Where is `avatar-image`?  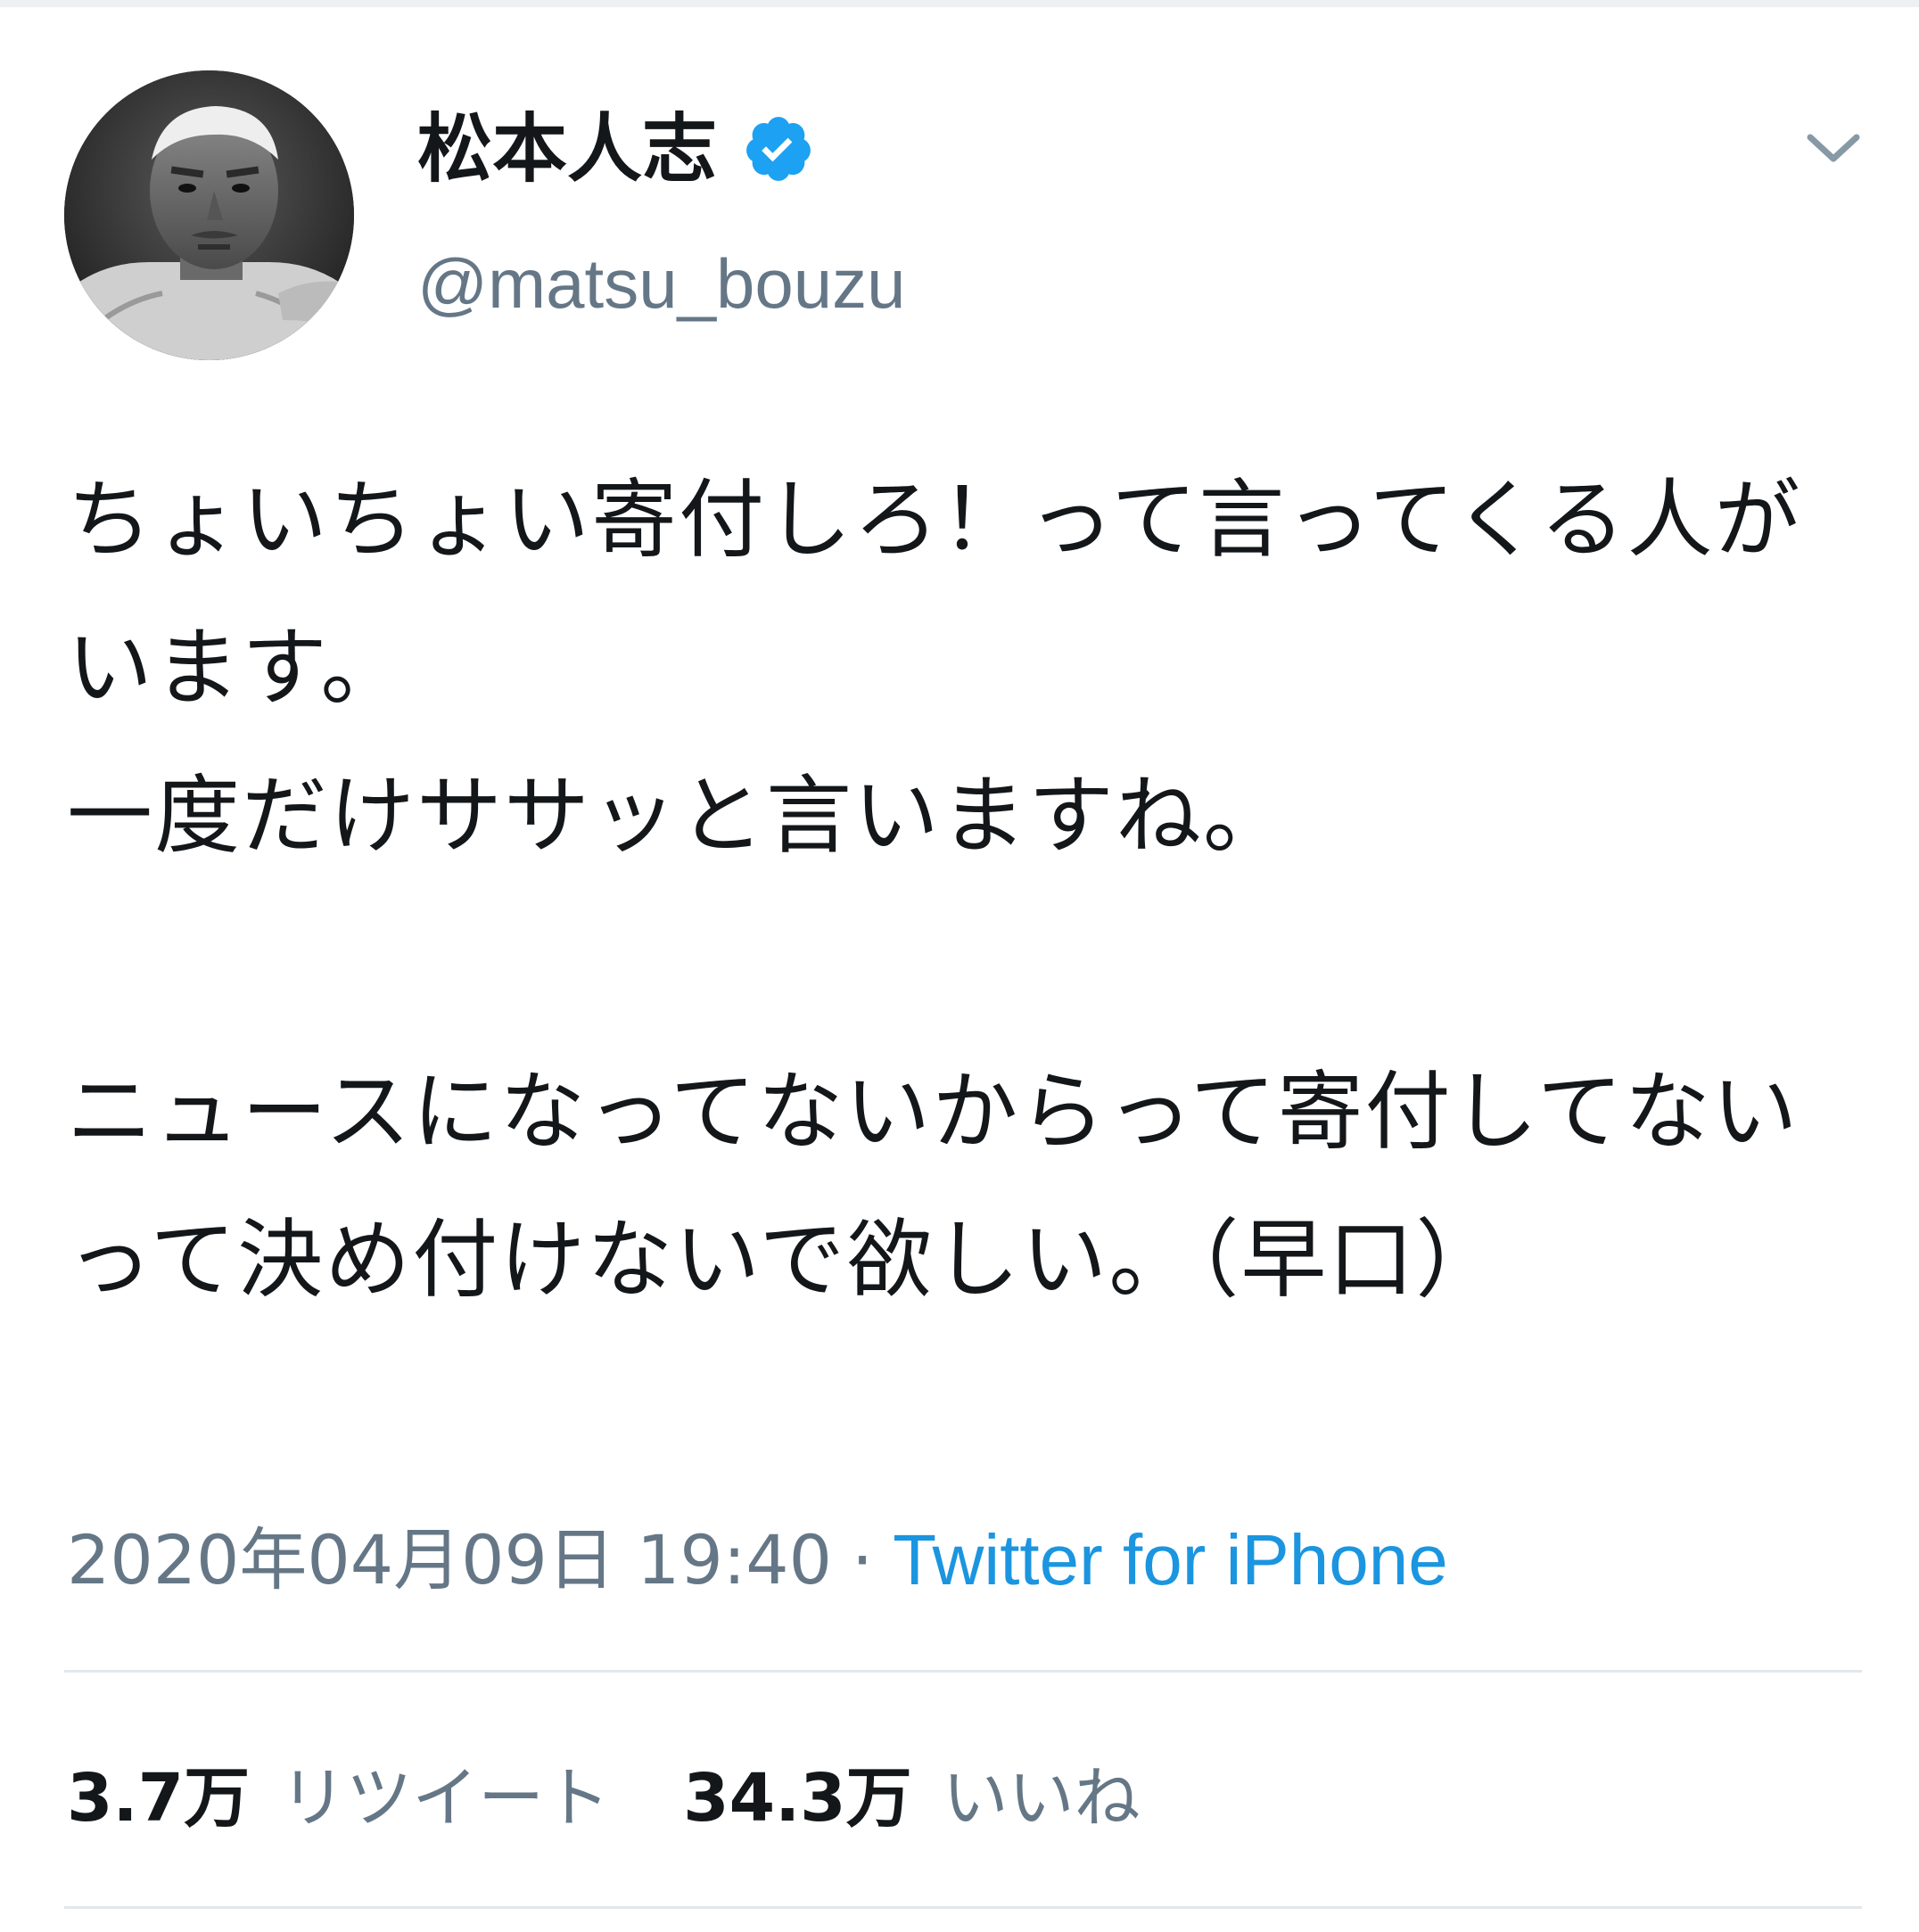
avatar-image is located at coordinates (209, 215).